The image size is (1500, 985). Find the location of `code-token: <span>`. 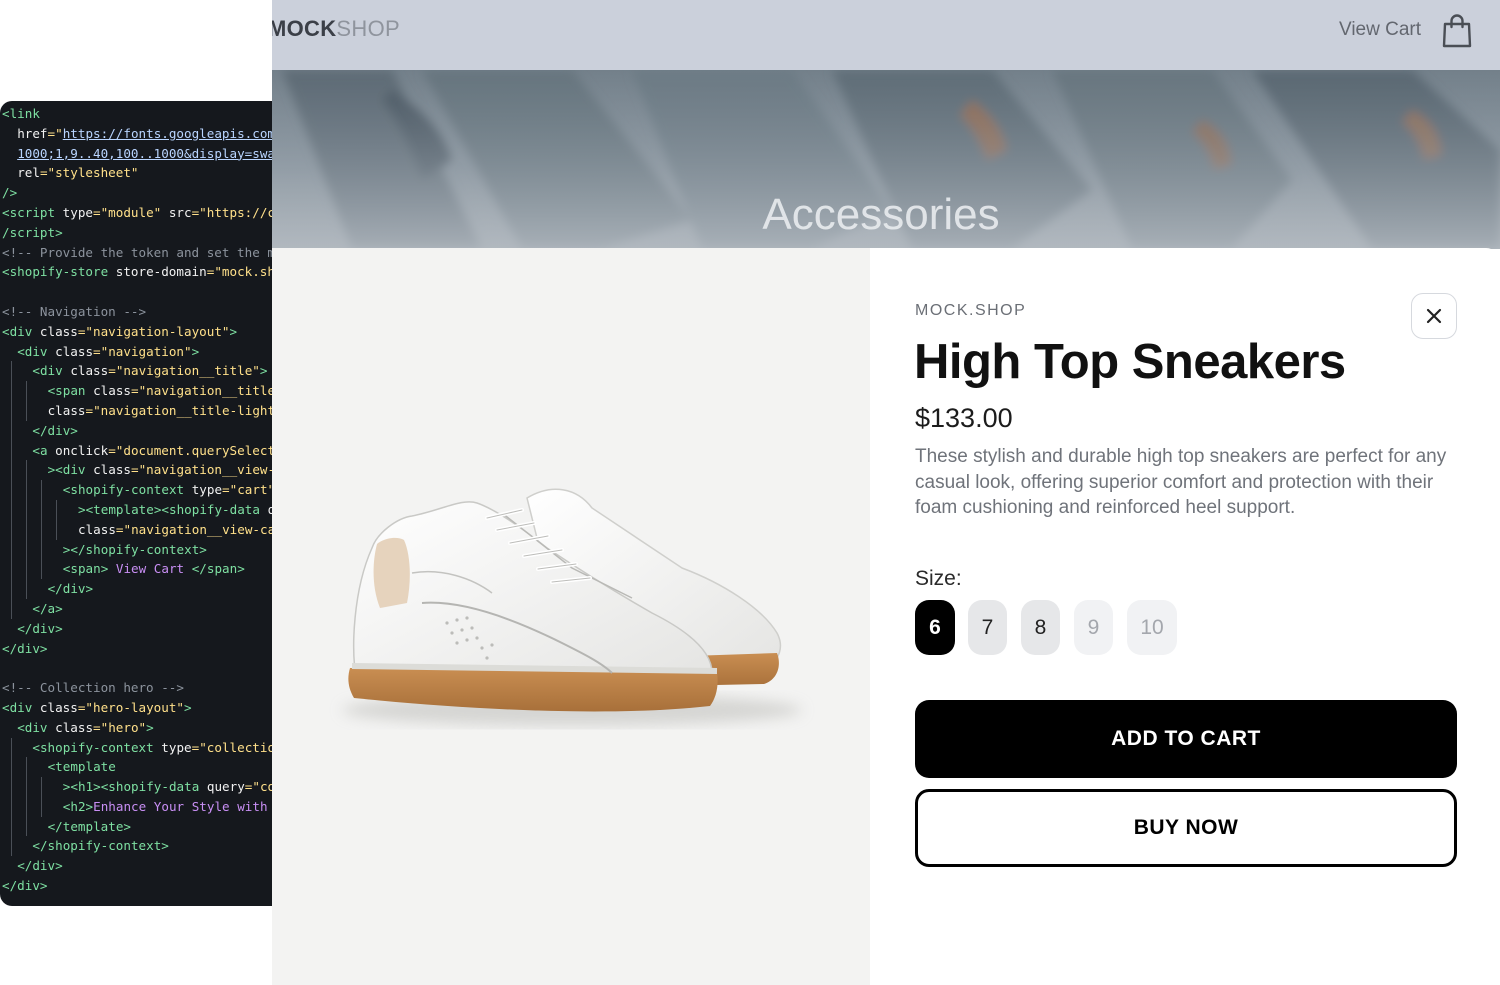

code-token: <span> is located at coordinates (85, 569).